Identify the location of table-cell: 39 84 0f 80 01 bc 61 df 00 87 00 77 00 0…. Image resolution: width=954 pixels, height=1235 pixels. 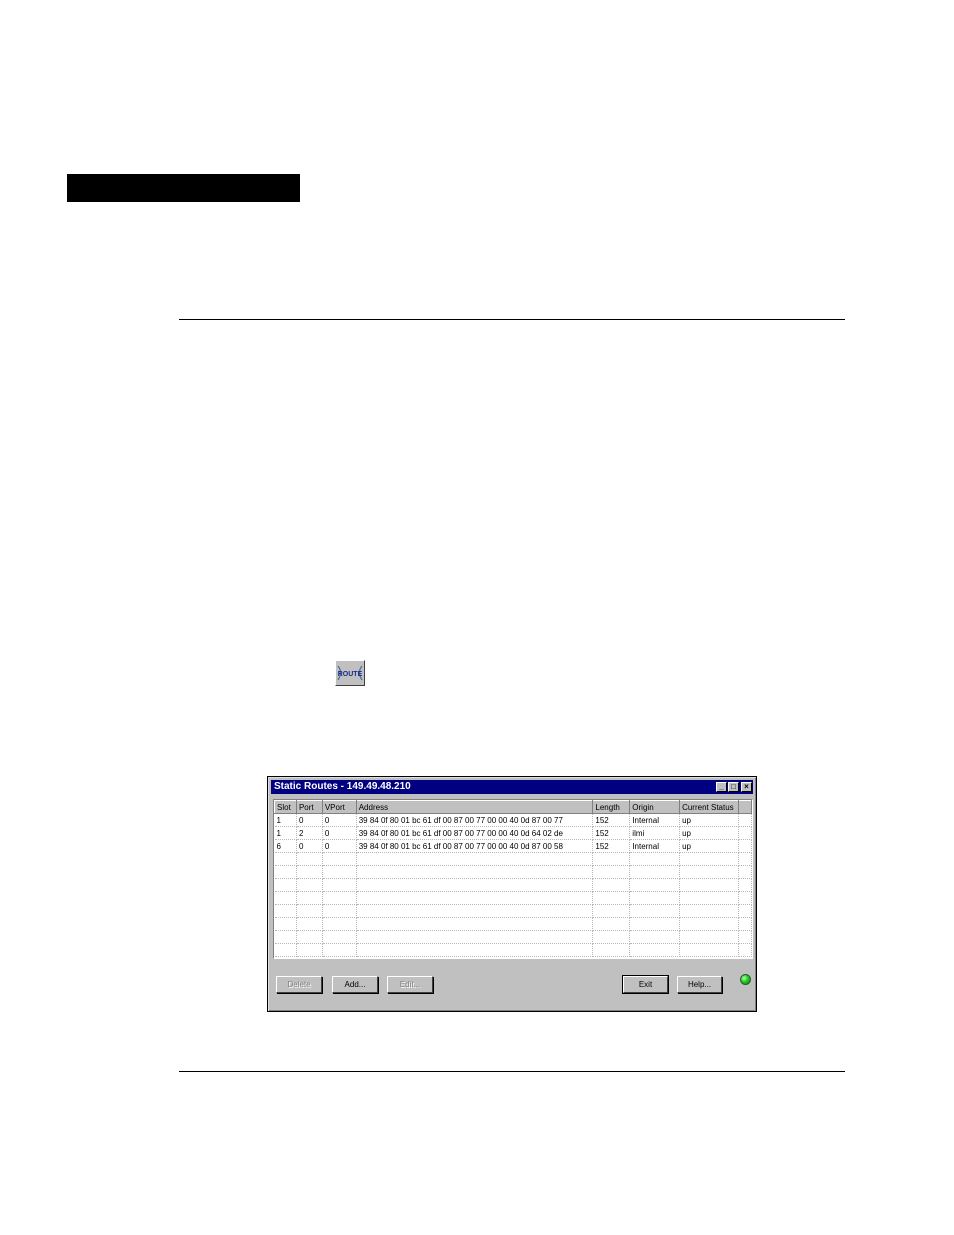
(475, 820).